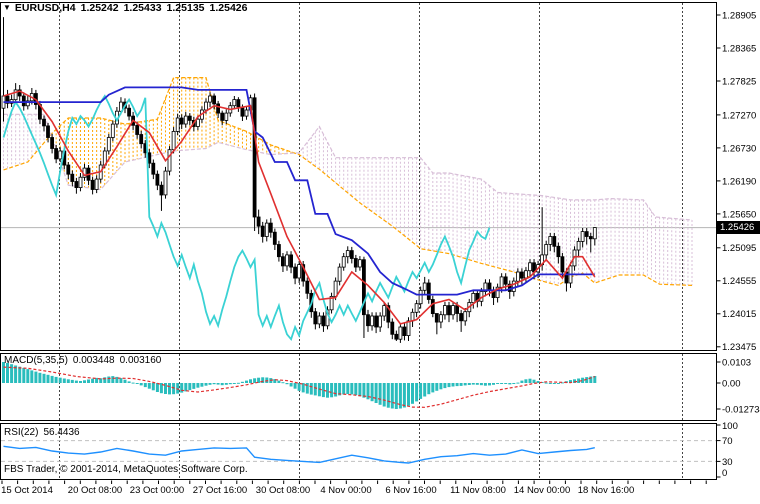  Describe the element at coordinates (142, 8) in the screenshot. I see `ohlc-high: 1.25433` at that location.